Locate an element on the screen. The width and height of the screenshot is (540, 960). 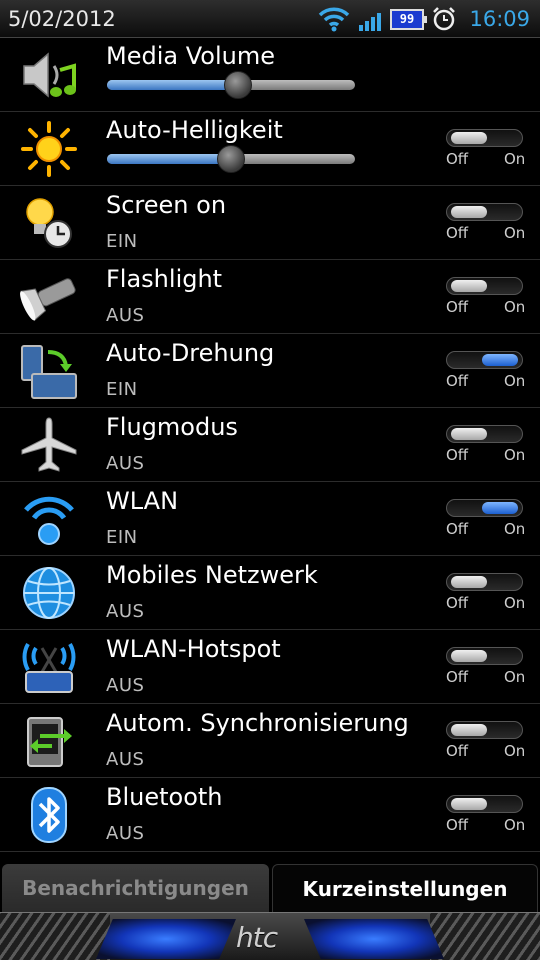
notification-handle-bar: htc is located at coordinates (270, 936).